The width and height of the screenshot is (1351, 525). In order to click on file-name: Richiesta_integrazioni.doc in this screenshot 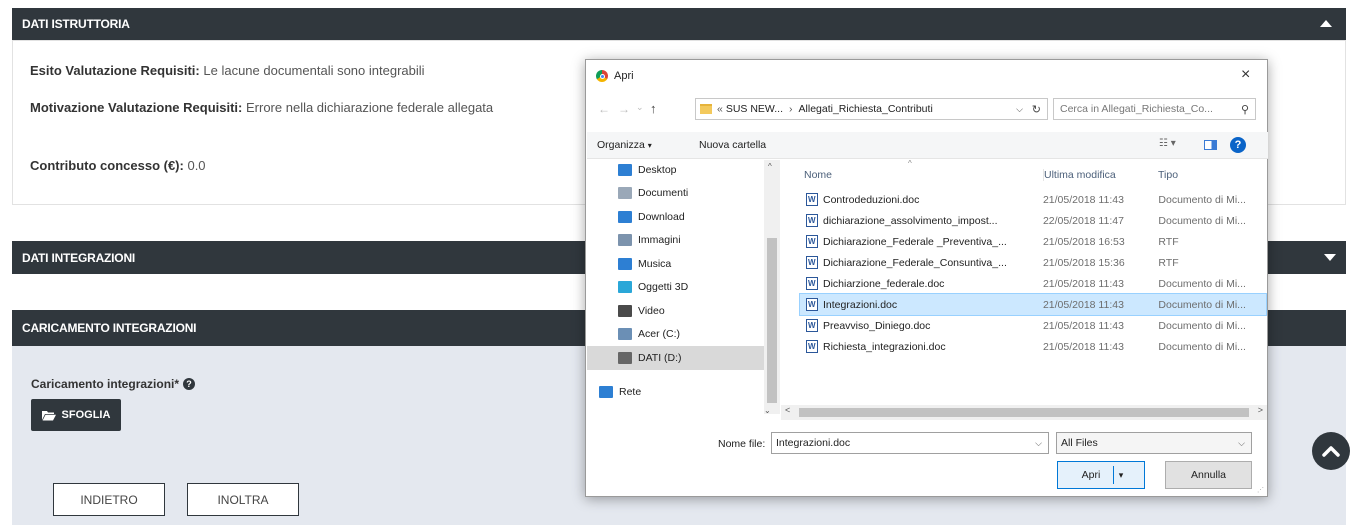, I will do `click(884, 346)`.